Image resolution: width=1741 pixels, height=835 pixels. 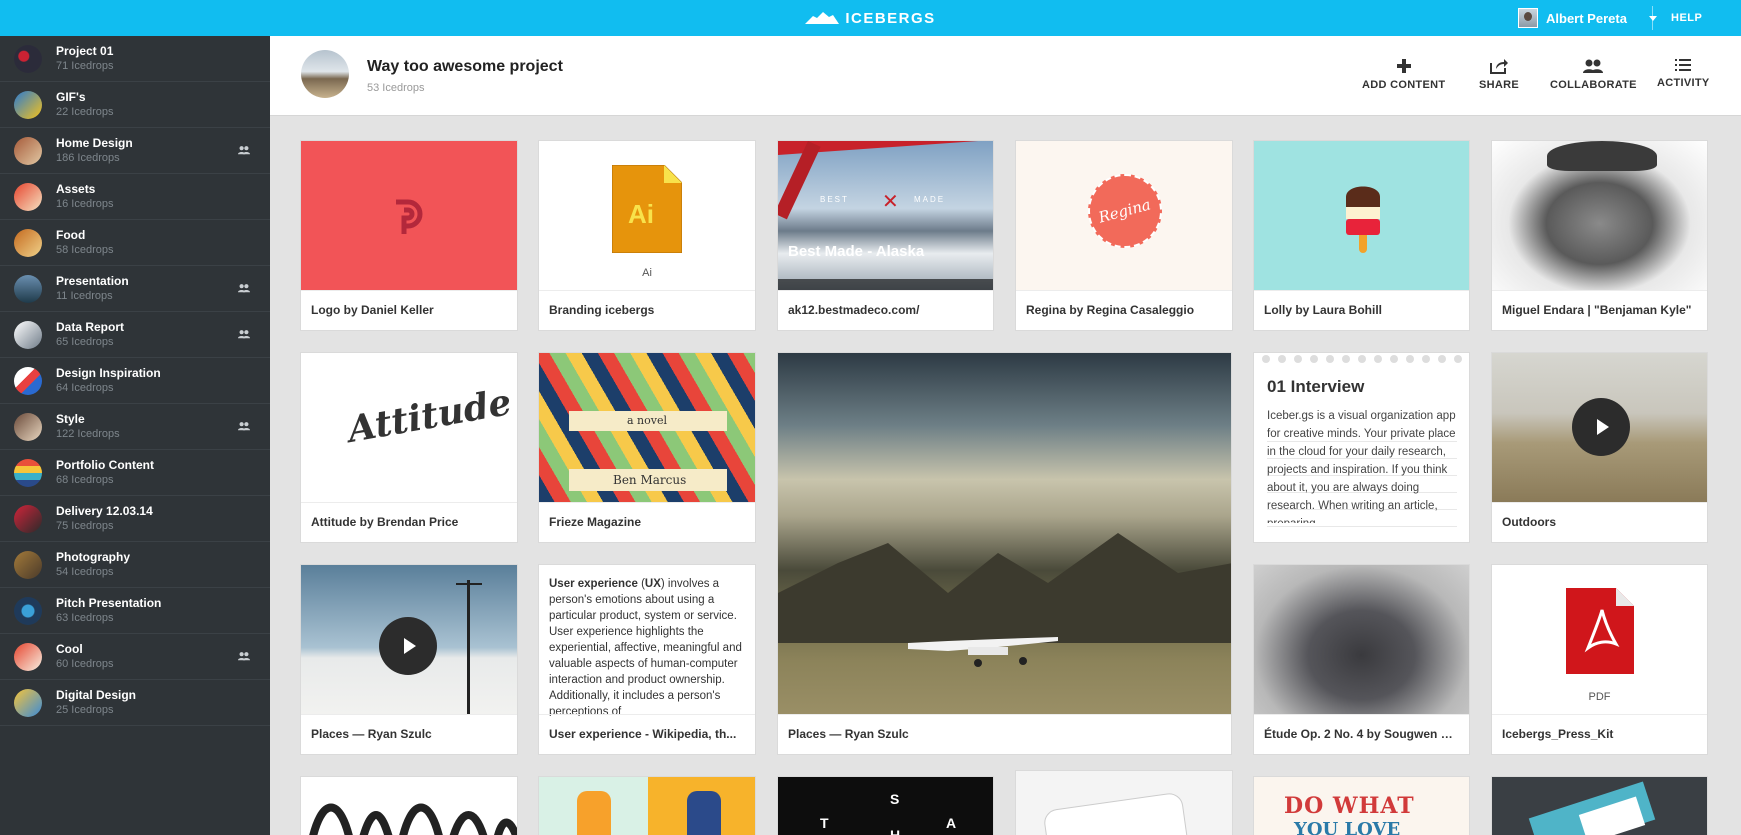 I want to click on popsicle-icon, so click(x=1363, y=219).